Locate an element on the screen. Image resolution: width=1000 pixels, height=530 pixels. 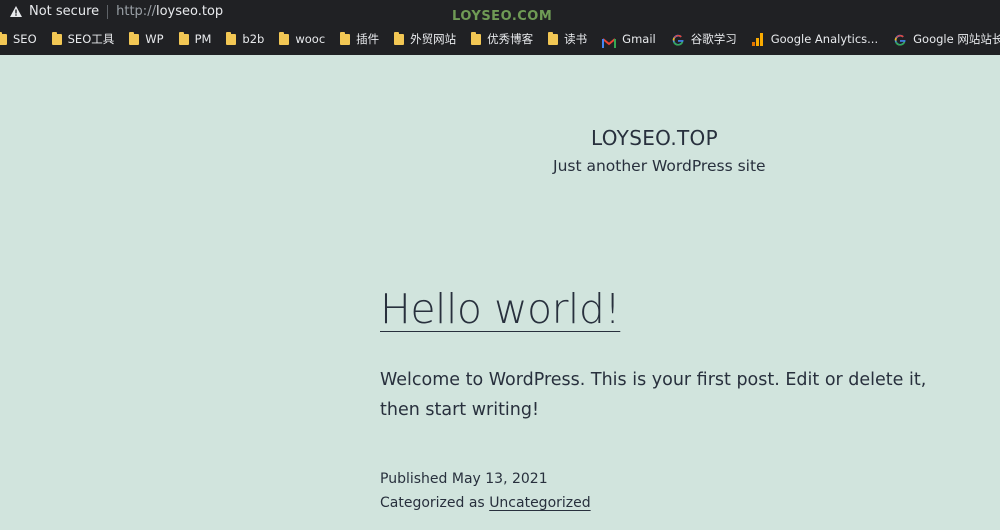
bookmark-label: PM is located at coordinates (203, 39).